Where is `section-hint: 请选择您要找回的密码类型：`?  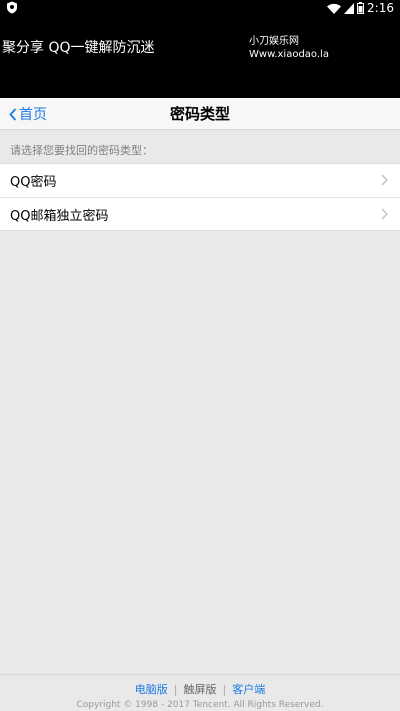
section-hint: 请选择您要找回的密码类型： is located at coordinates (81, 150).